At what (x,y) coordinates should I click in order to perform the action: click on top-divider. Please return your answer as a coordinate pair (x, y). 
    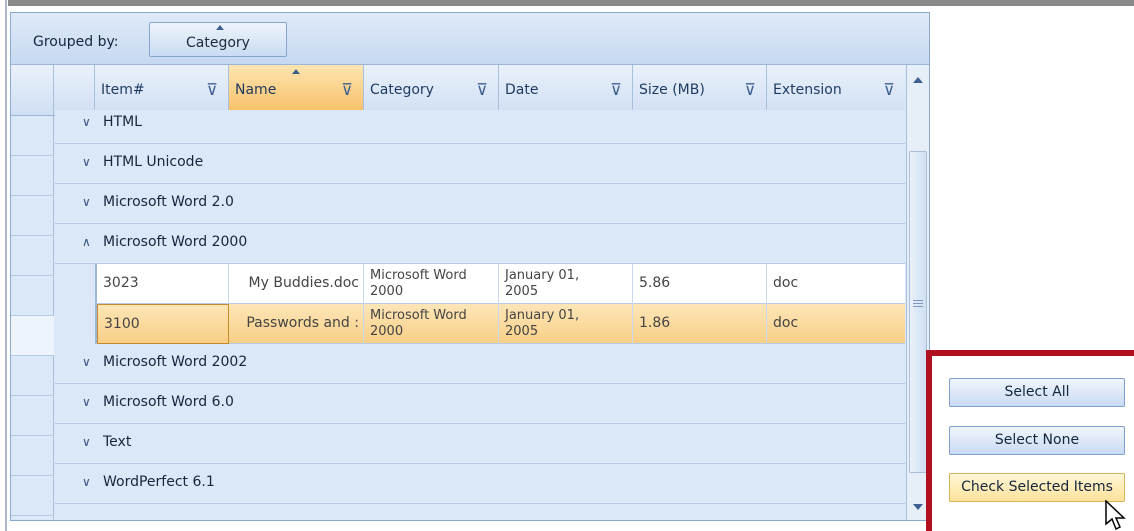
    Looking at the image, I should click on (571, 3).